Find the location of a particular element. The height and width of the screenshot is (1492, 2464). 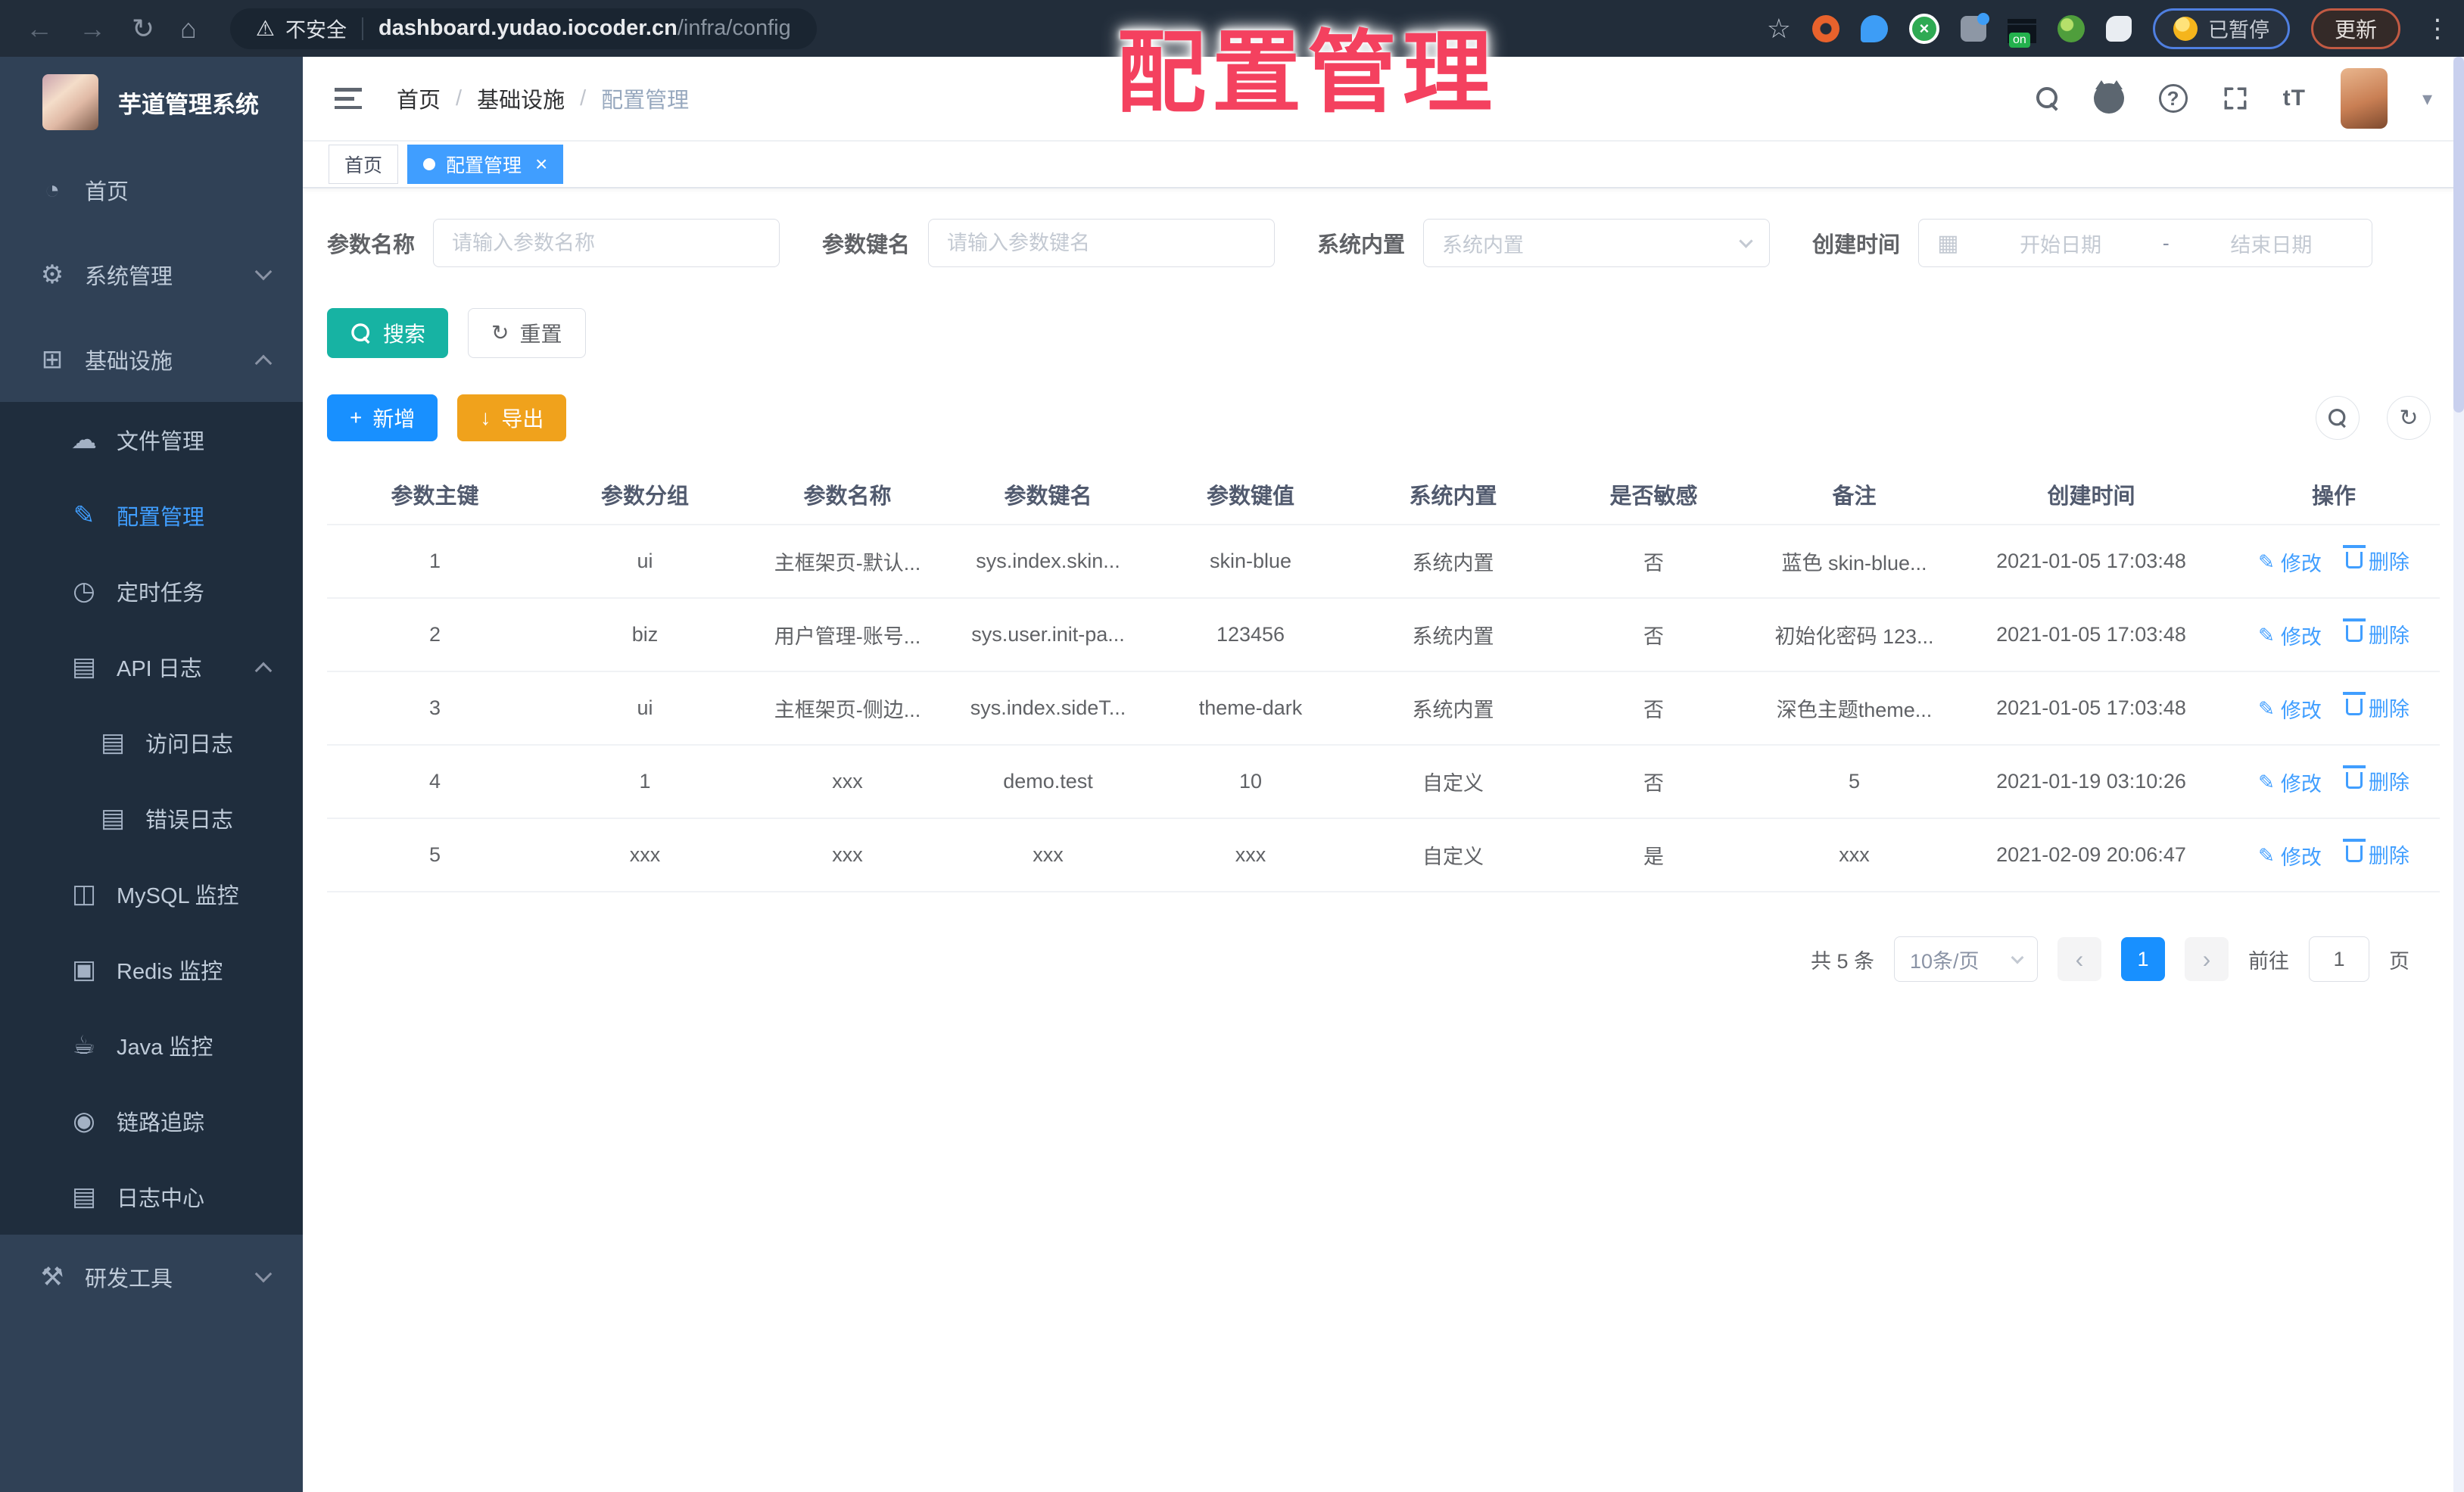

breadcrumb: 首页 / 基础设施 / 配置管理 is located at coordinates (543, 98).